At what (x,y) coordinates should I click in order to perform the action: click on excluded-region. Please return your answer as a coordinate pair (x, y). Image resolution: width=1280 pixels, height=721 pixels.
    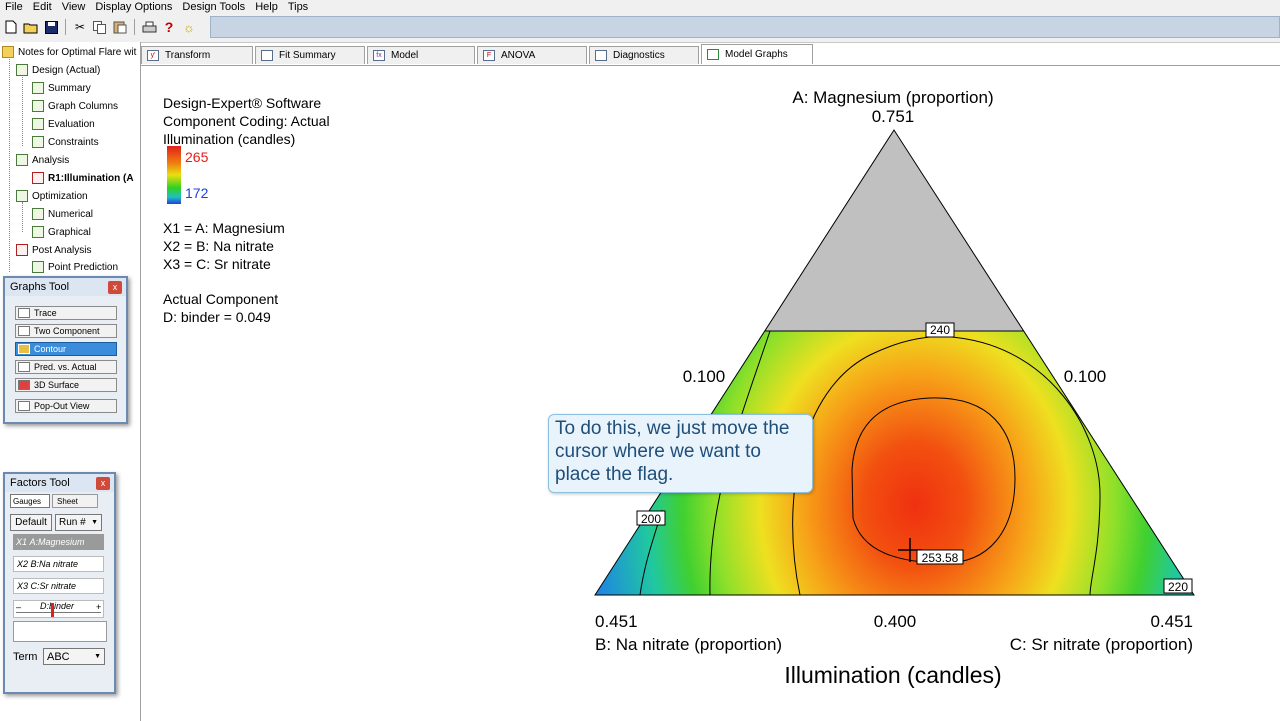
    Looking at the image, I should click on (894, 230).